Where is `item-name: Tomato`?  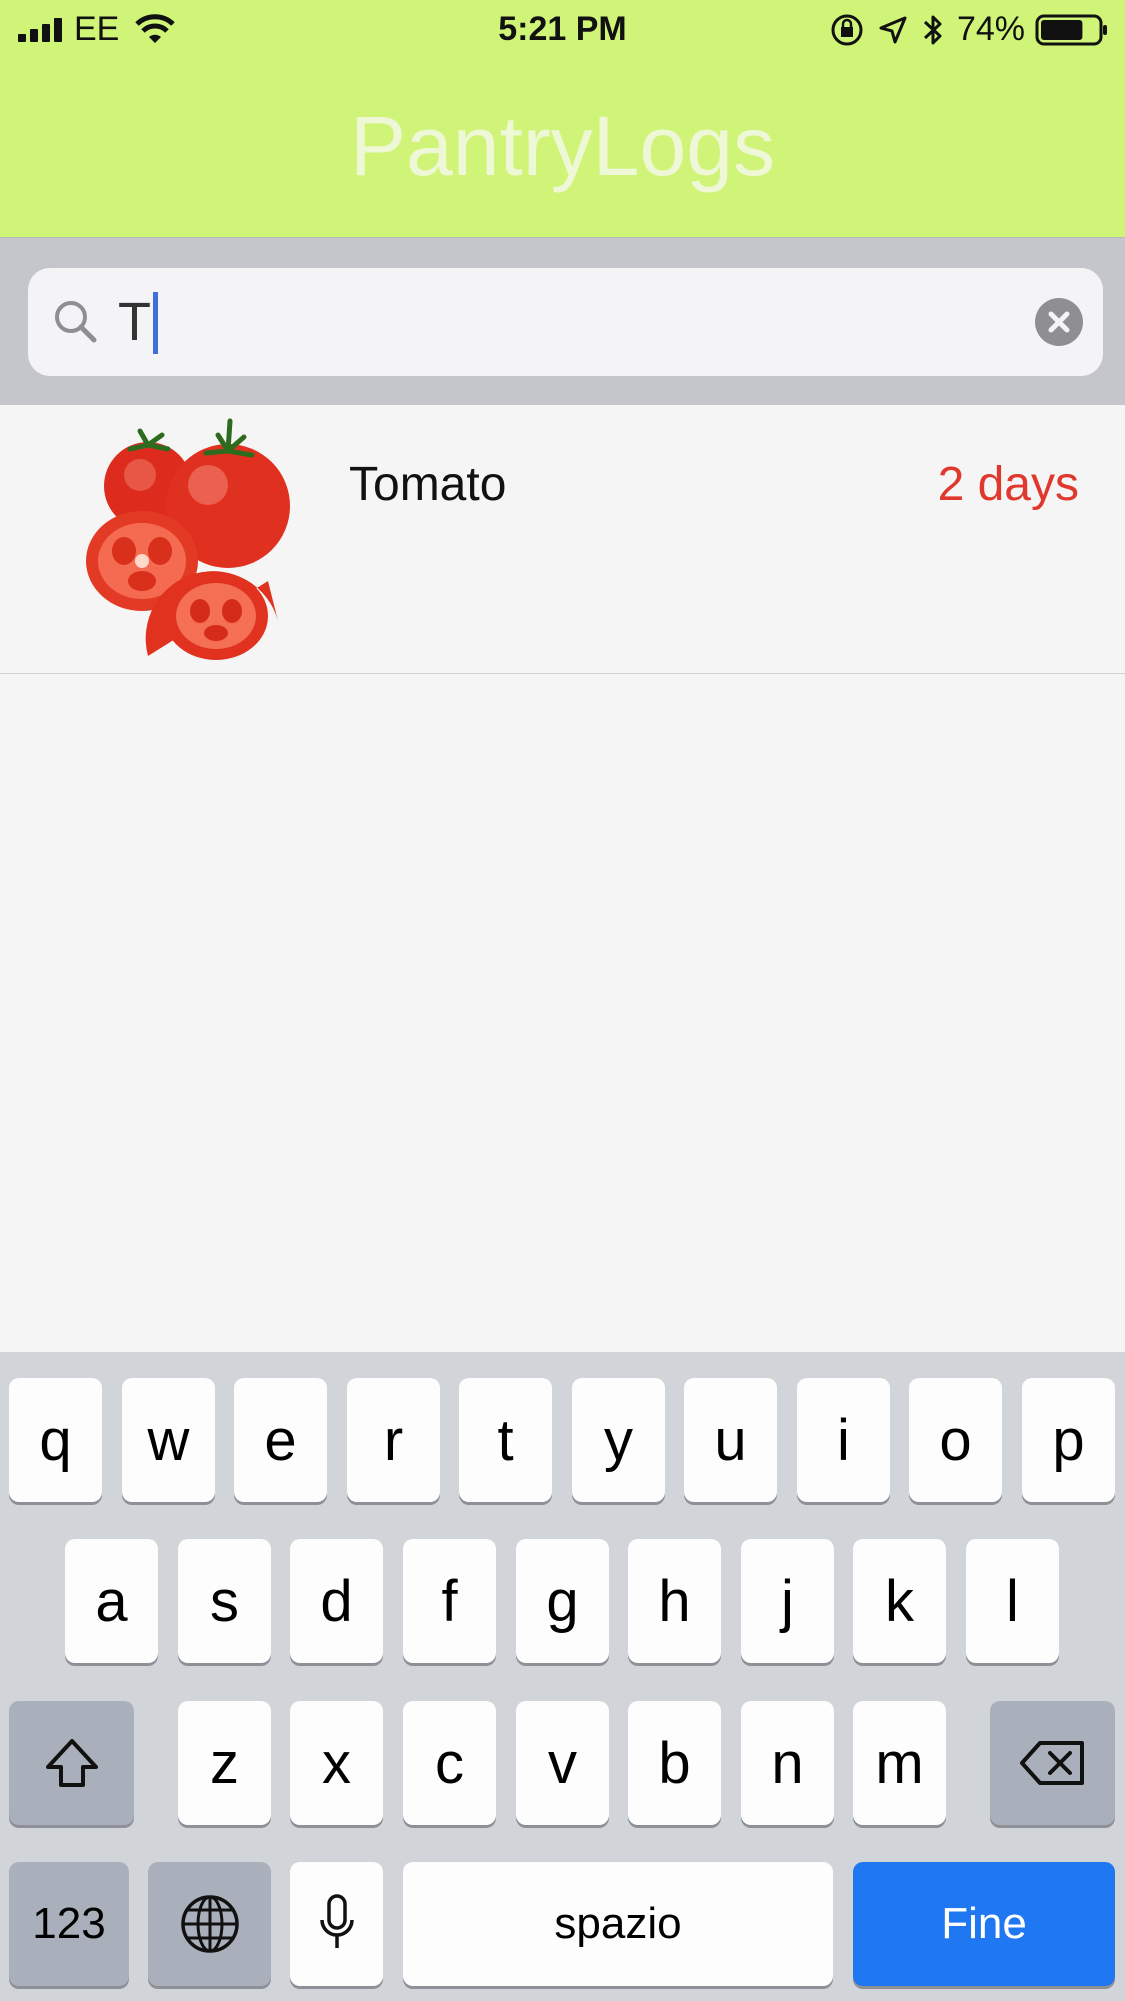
item-name: Tomato is located at coordinates (428, 484).